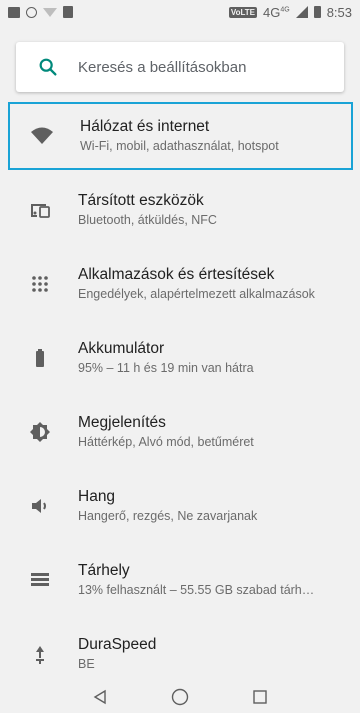  I want to click on battery-icon, so click(40, 358).